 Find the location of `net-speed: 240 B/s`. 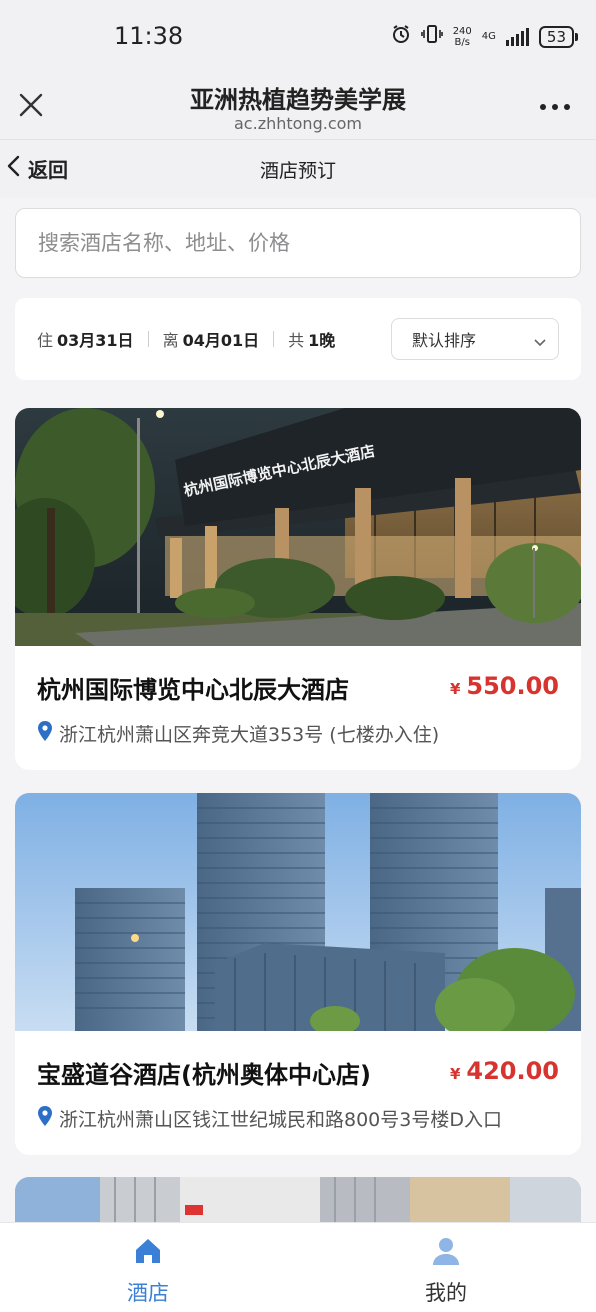

net-speed: 240 B/s is located at coordinates (462, 37).